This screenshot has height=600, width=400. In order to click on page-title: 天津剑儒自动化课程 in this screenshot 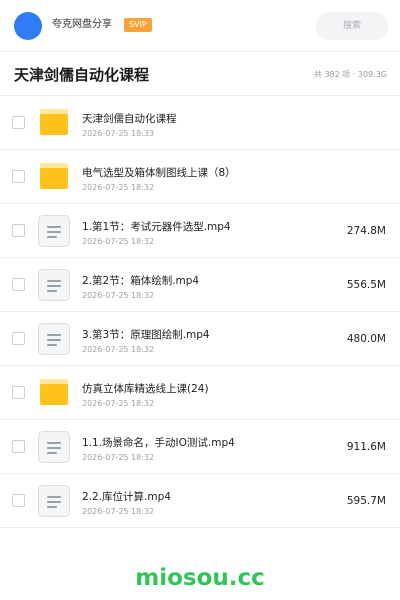, I will do `click(82, 75)`.